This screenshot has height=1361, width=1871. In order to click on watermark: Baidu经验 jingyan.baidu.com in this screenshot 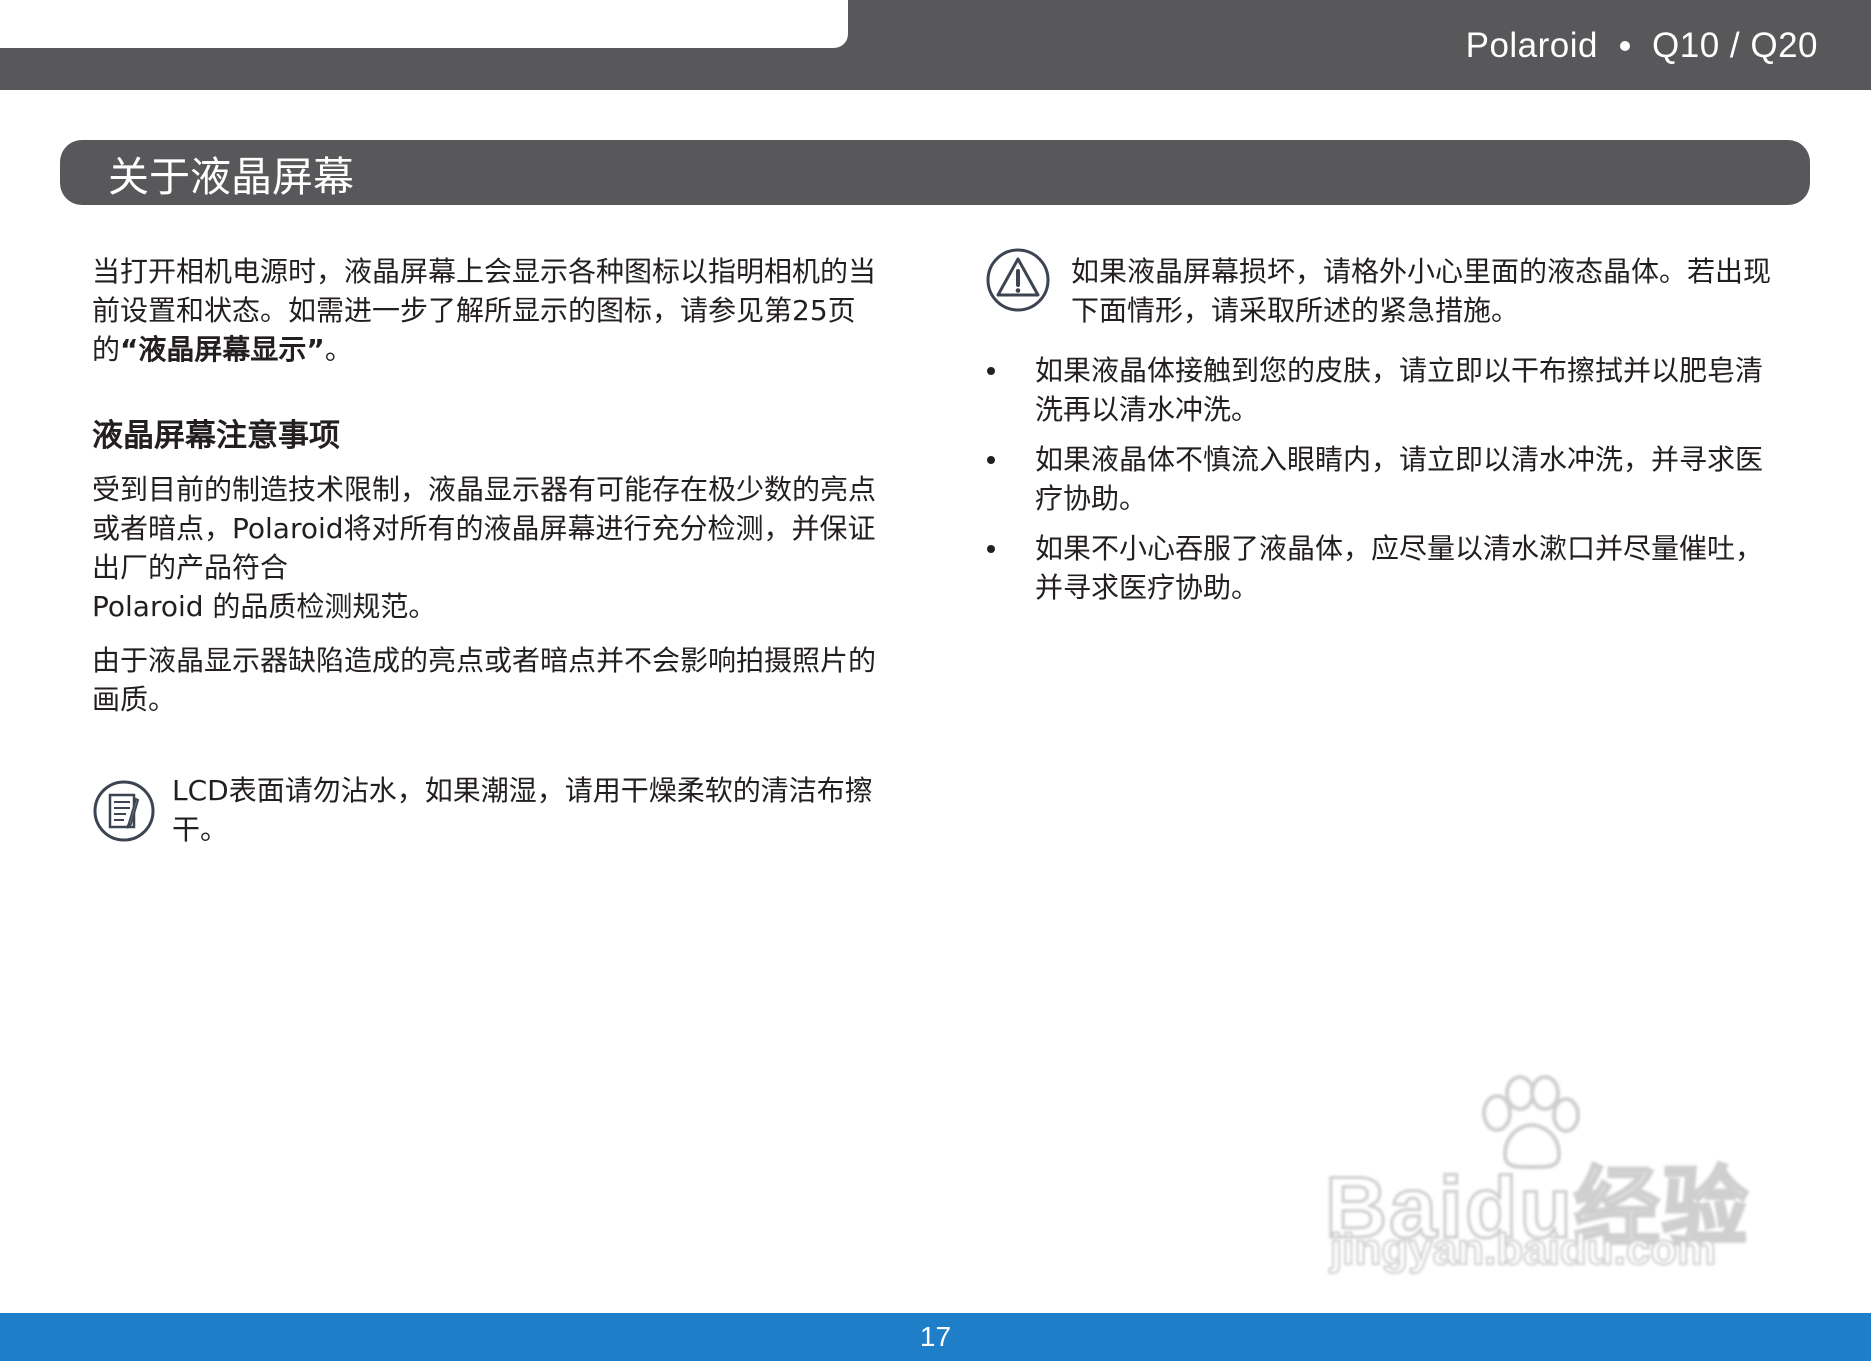, I will do `click(1544, 1182)`.